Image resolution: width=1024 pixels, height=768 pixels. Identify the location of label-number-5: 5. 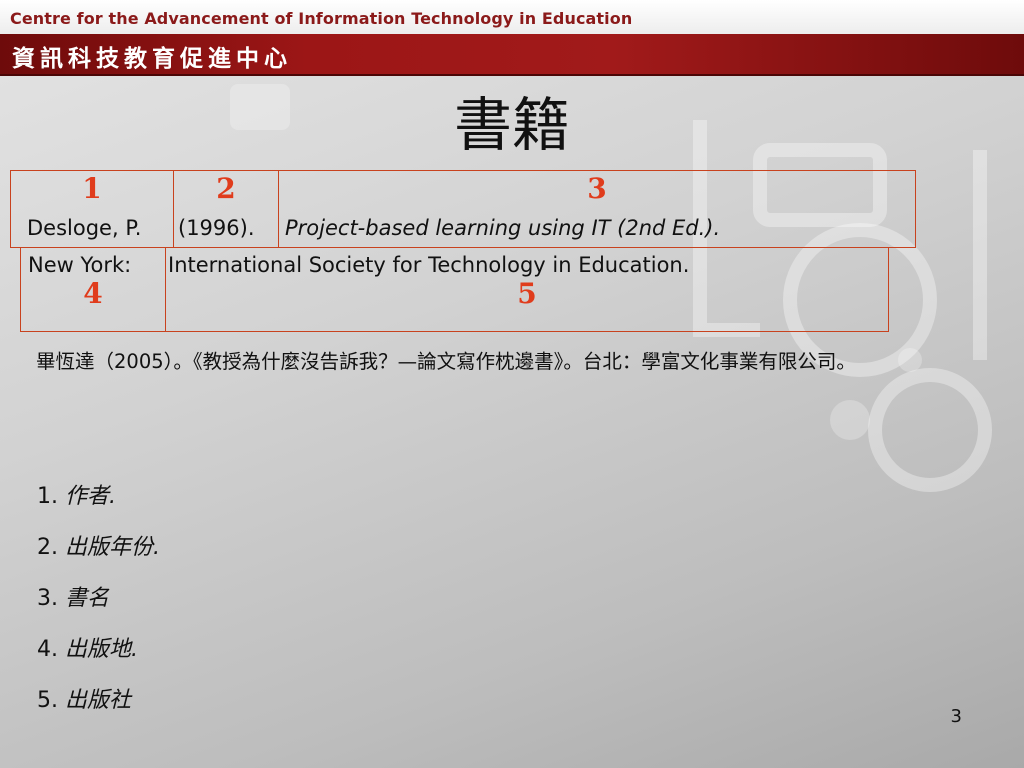
(527, 293).